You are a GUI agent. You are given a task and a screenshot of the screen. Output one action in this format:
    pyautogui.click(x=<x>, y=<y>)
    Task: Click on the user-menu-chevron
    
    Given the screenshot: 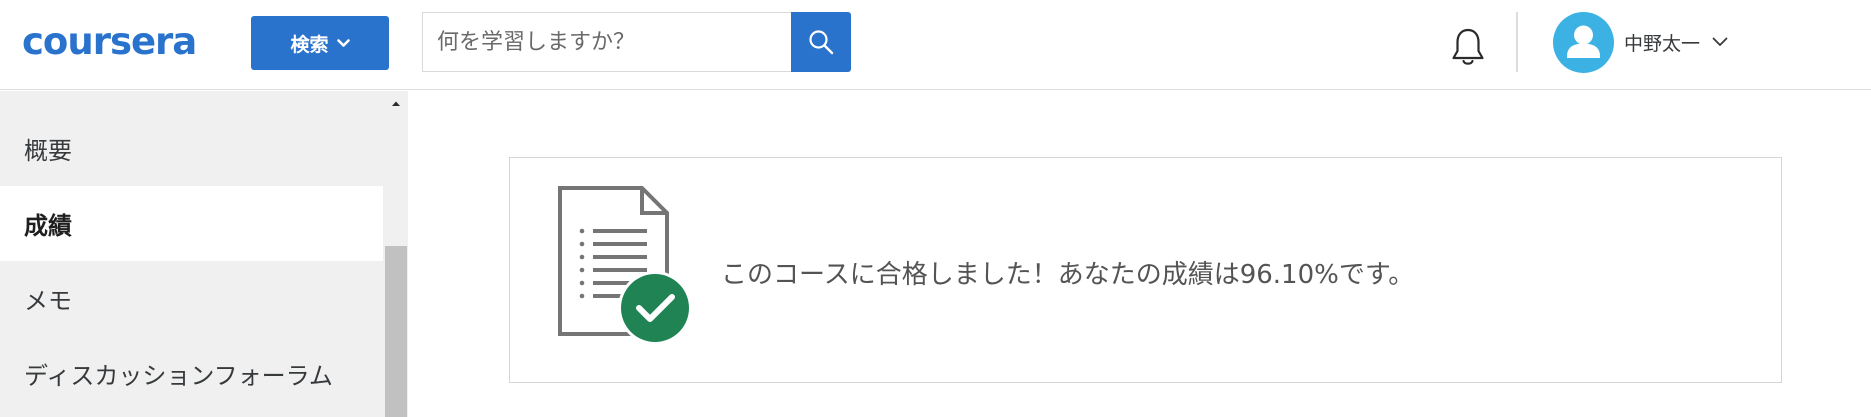 What is the action you would take?
    pyautogui.click(x=1720, y=42)
    